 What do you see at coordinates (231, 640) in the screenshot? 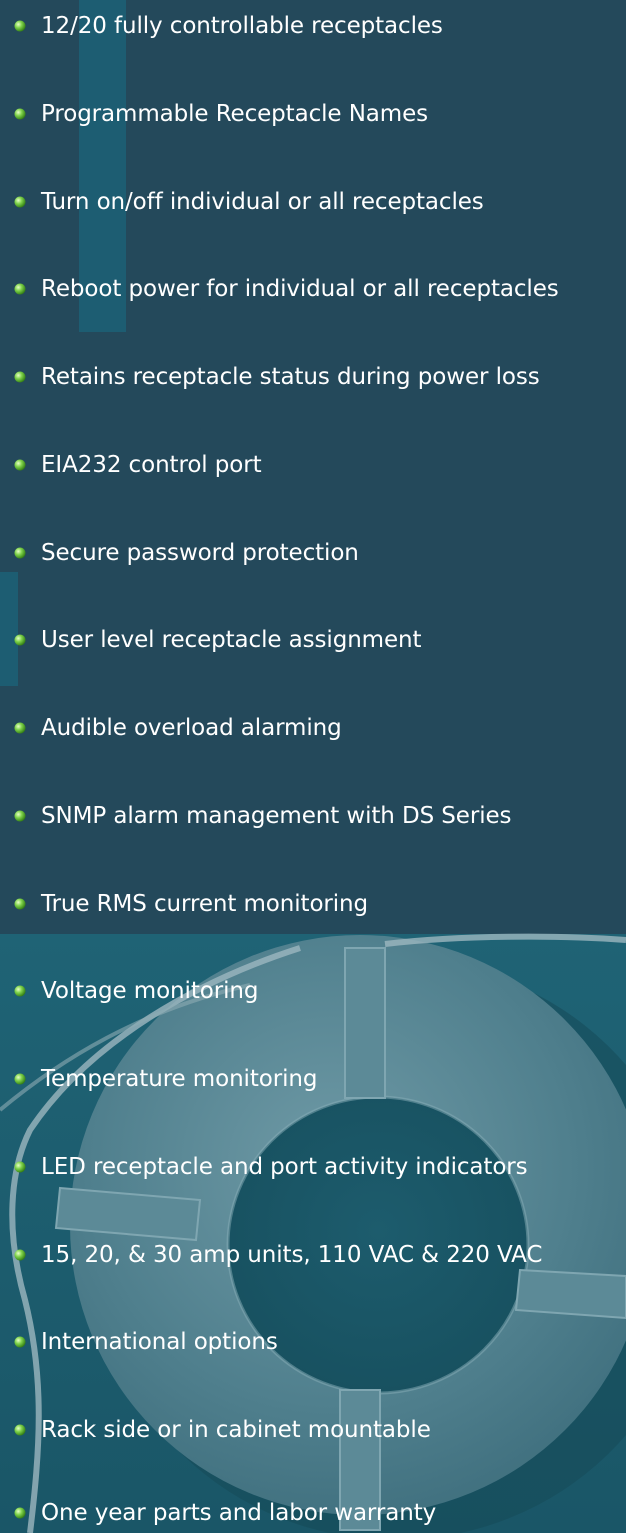
I see `feature-label: User level receptacle assignment` at bounding box center [231, 640].